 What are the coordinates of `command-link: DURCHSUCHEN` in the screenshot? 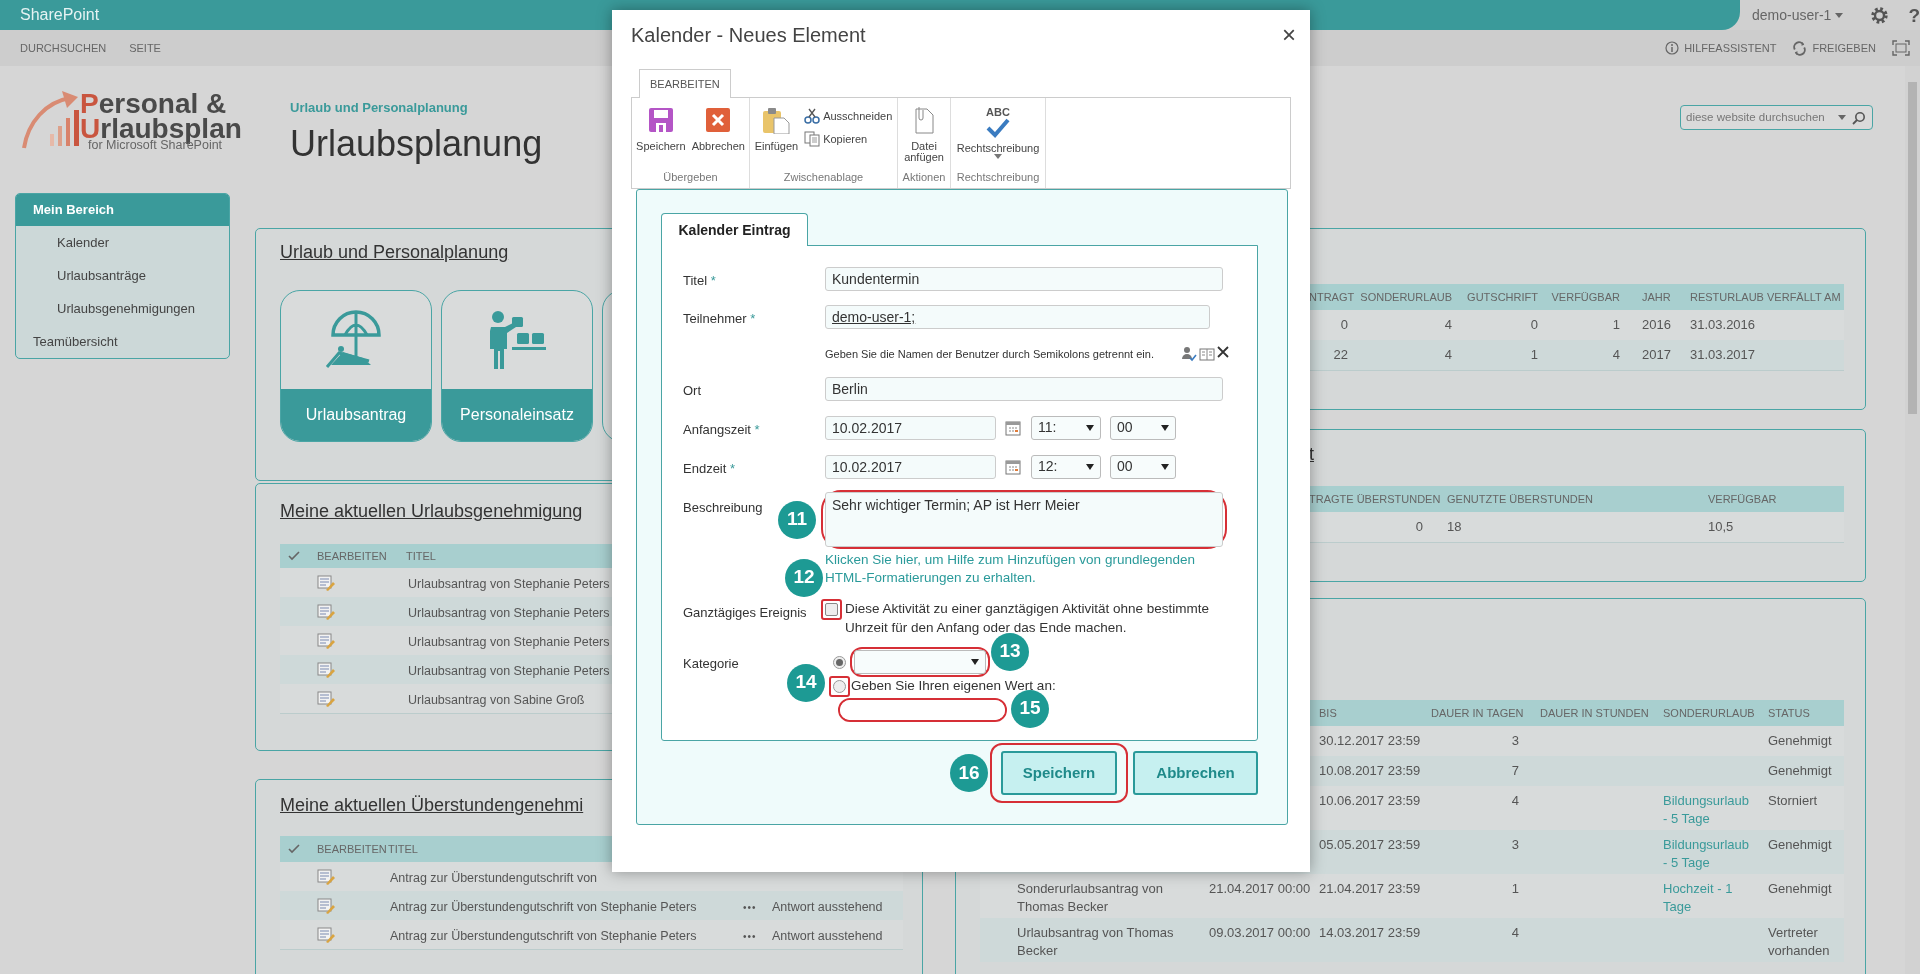 It's located at (63, 48).